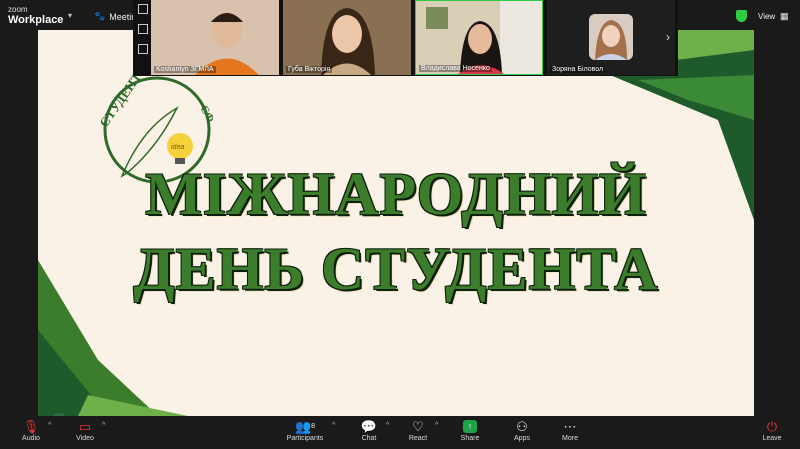 Image resolution: width=800 pixels, height=449 pixels. What do you see at coordinates (396, 269) in the screenshot?
I see `headline-line2: ДЕНЬ СТУДЕНТА` at bounding box center [396, 269].